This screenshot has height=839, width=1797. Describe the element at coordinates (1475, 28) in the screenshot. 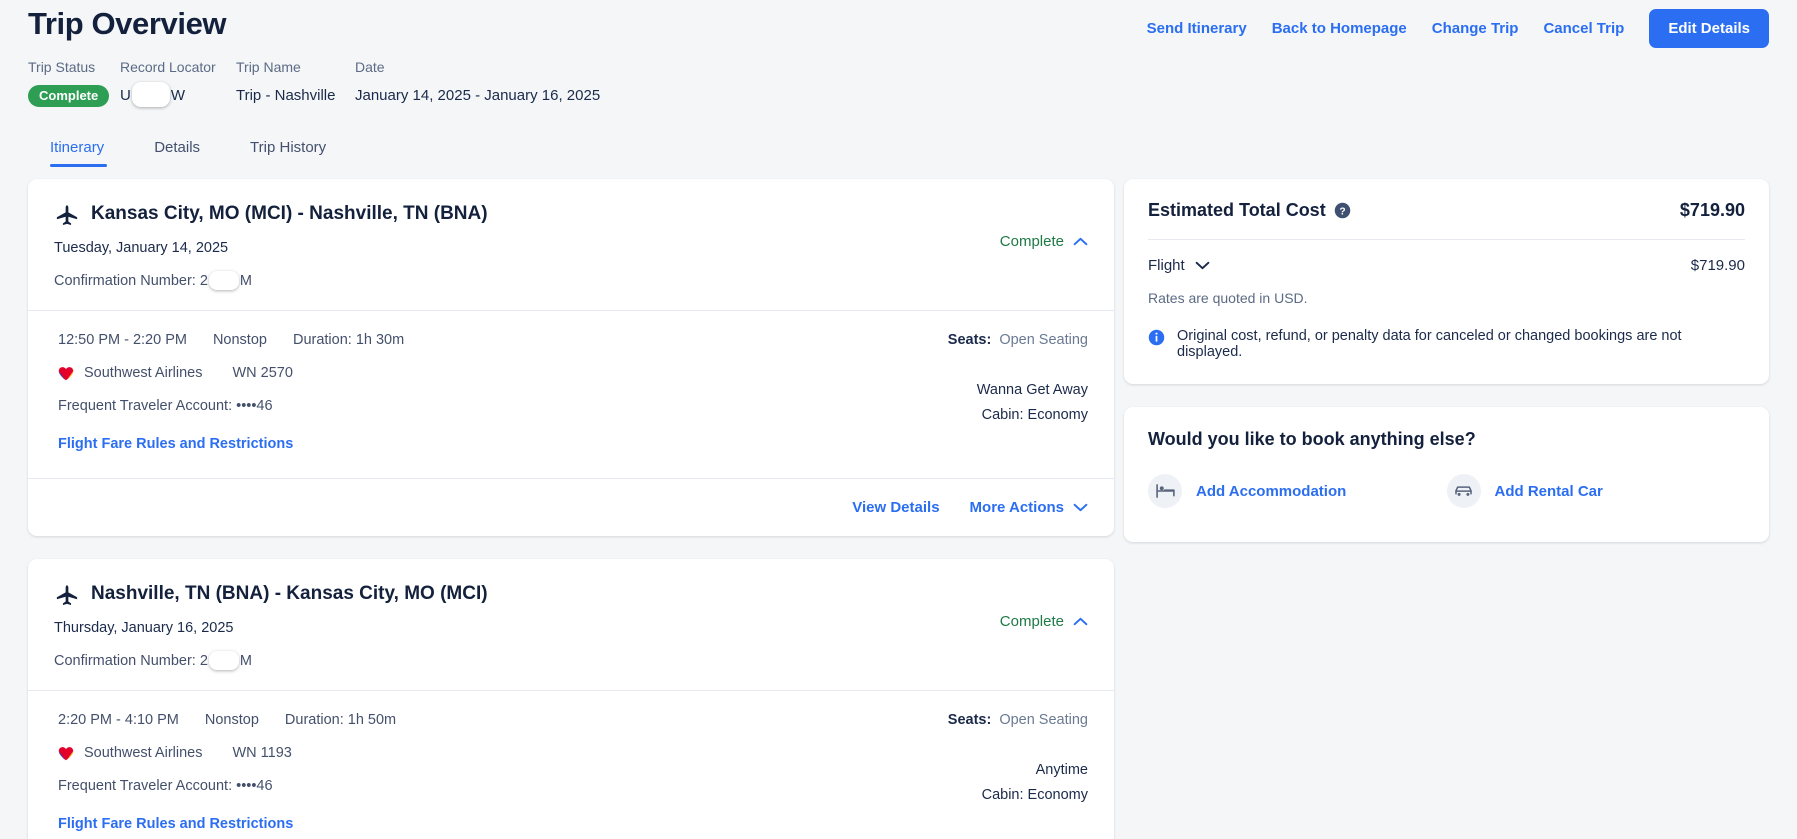

I see `change-trip-link: Change Trip` at that location.